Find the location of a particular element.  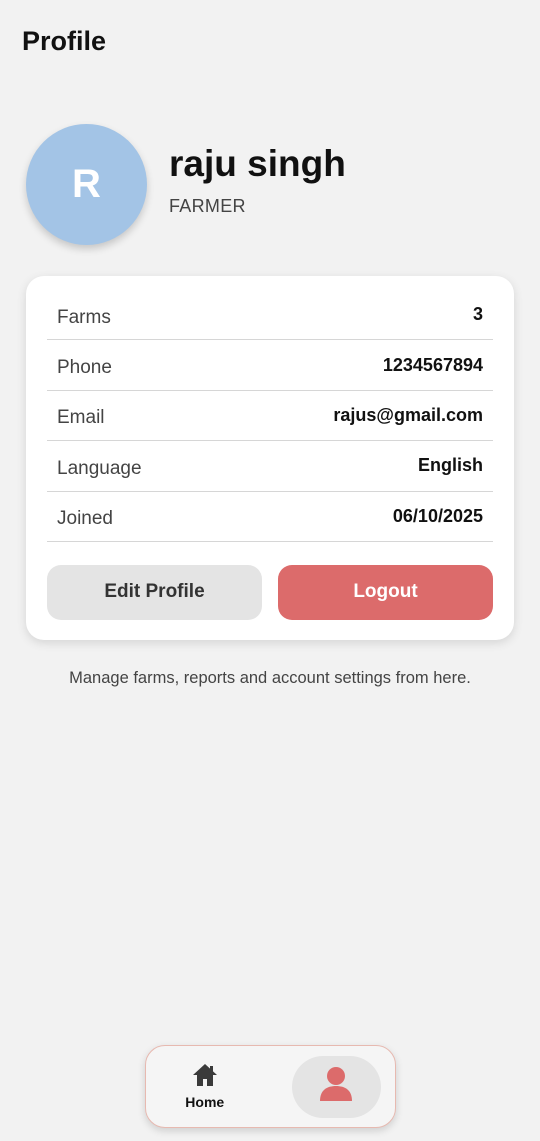

detail-row-joined: Joined 06/10/2025 is located at coordinates (270, 517).